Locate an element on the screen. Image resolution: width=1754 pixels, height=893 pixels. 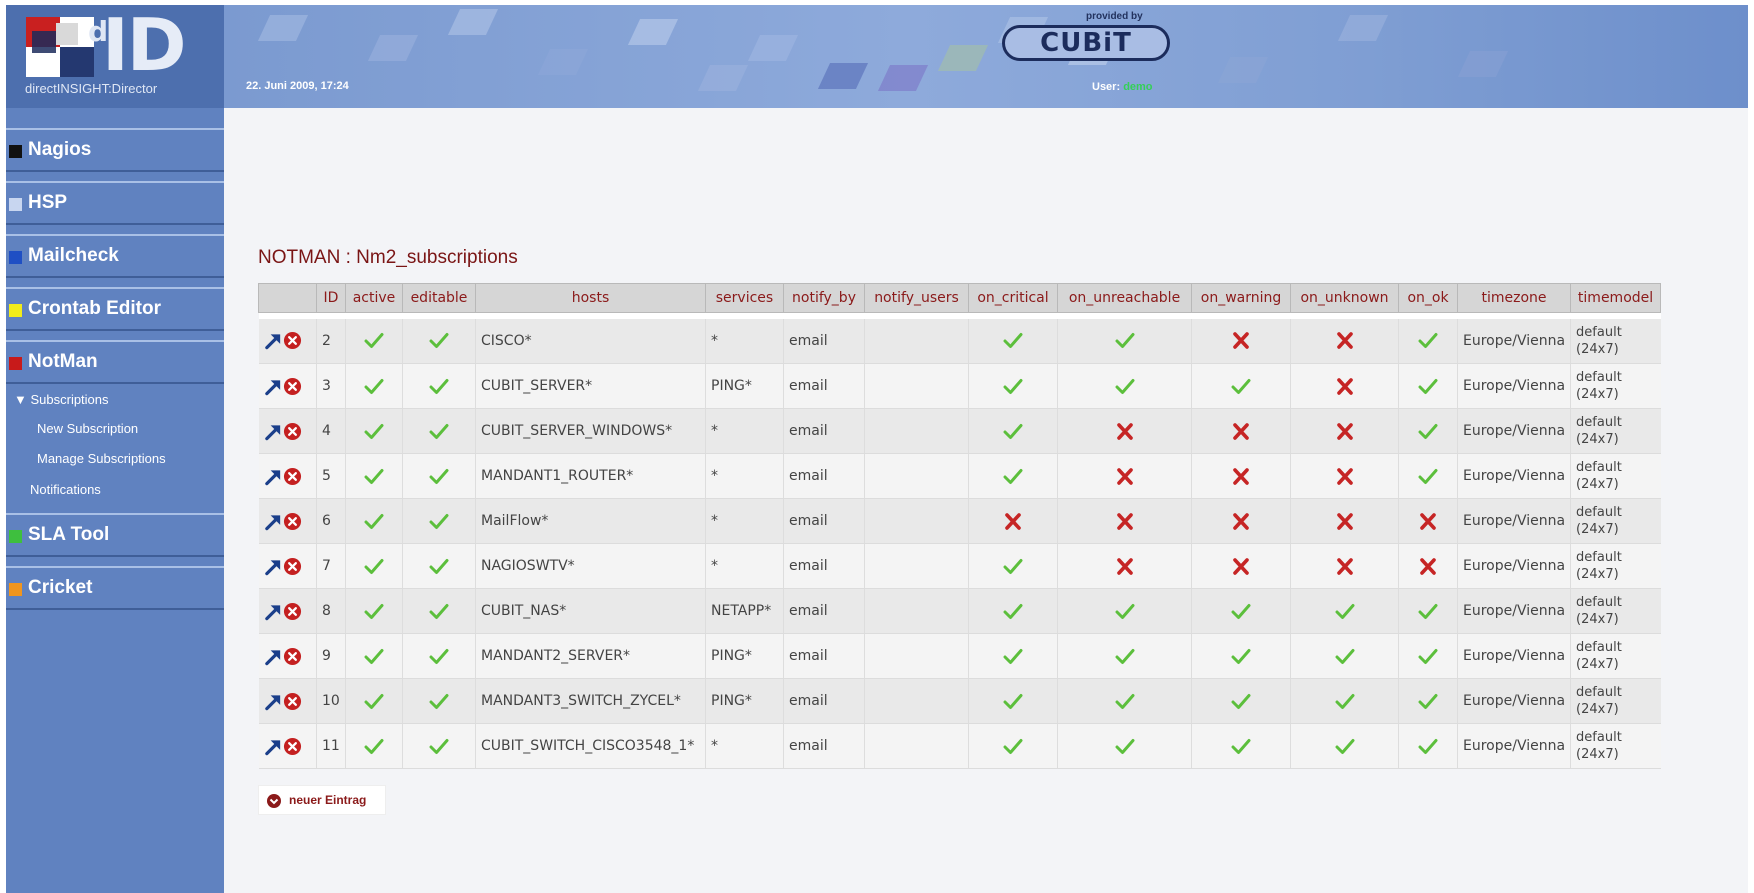
sidebar-item-nagios: Nagios is located at coordinates (115, 150).